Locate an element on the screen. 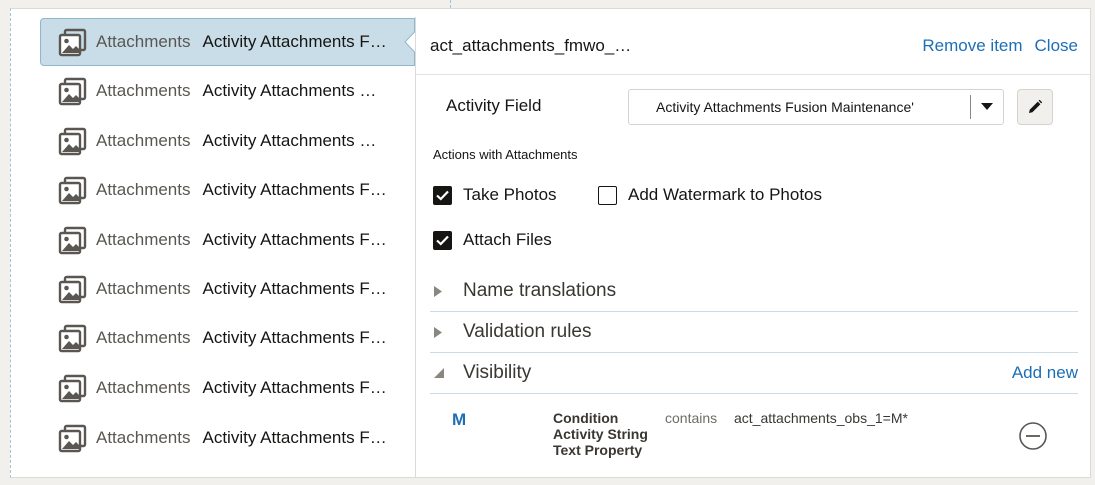  checkbox-unchecked-icon is located at coordinates (607, 195).